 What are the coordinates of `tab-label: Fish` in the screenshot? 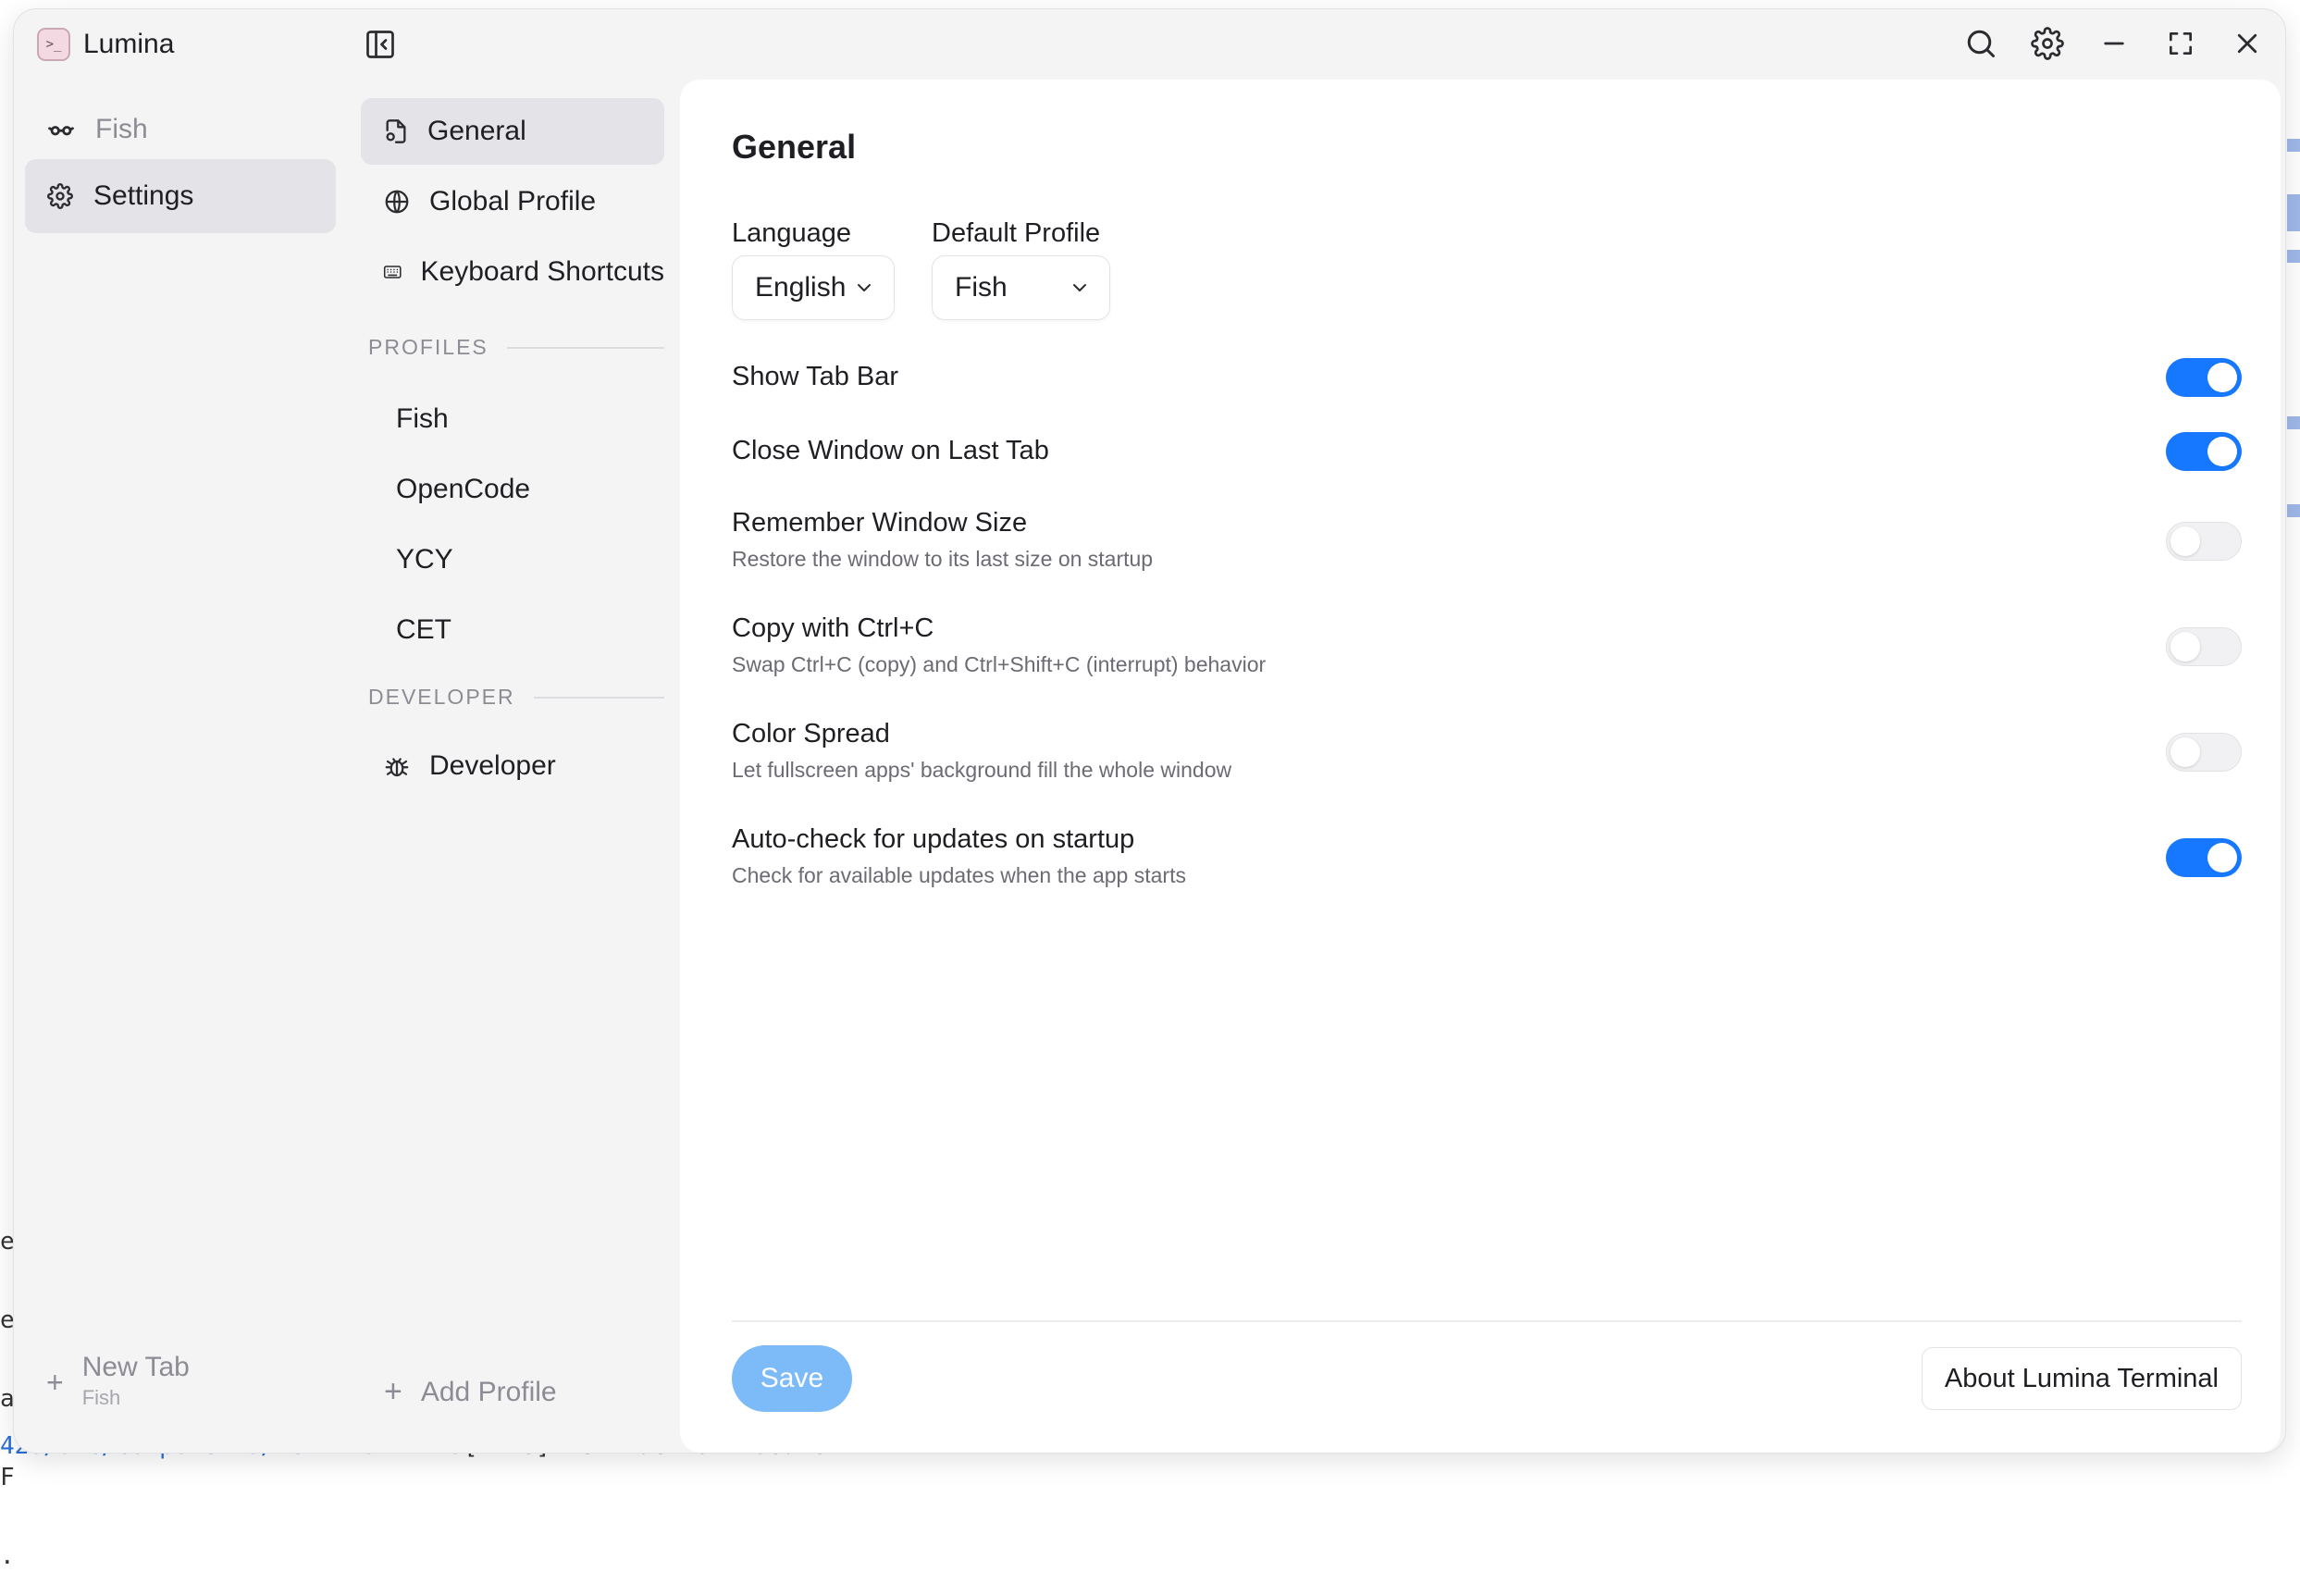 It's located at (122, 129).